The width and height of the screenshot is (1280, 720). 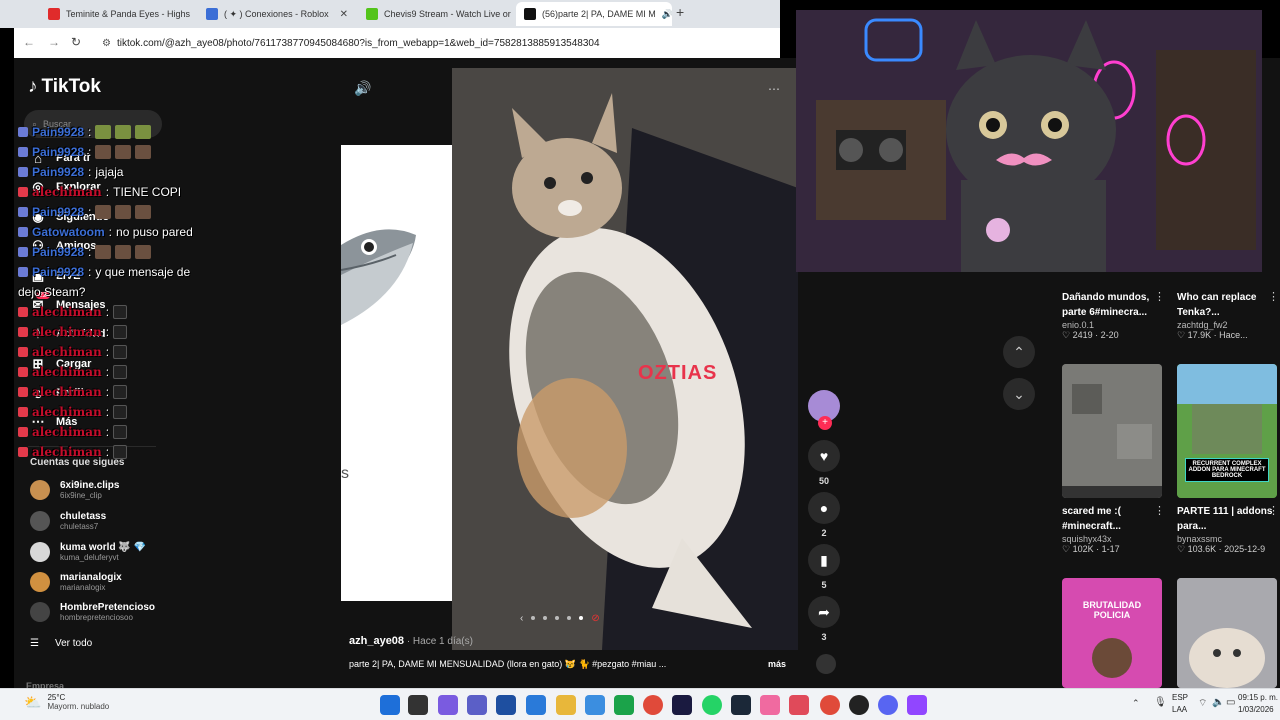 I want to click on music-disc-icon, so click(x=826, y=664).